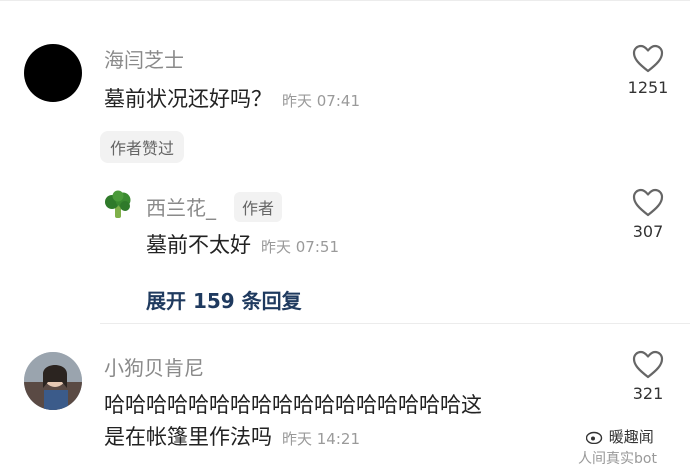  I want to click on comment-time: 昨天 14:21, so click(321, 439).